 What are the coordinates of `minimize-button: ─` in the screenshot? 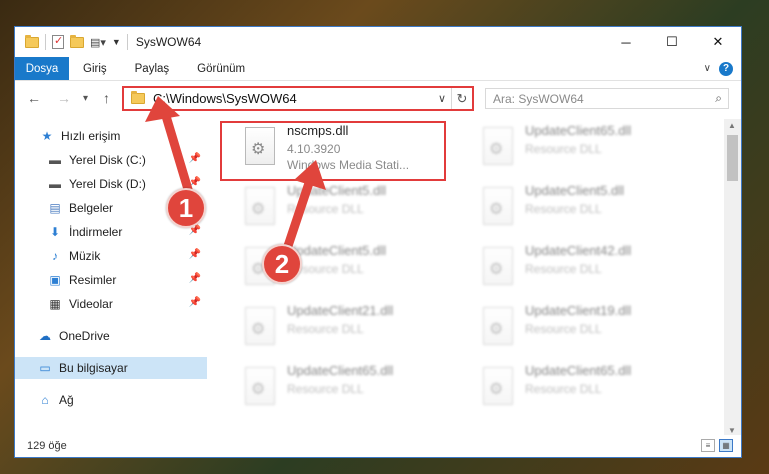 It's located at (626, 42).